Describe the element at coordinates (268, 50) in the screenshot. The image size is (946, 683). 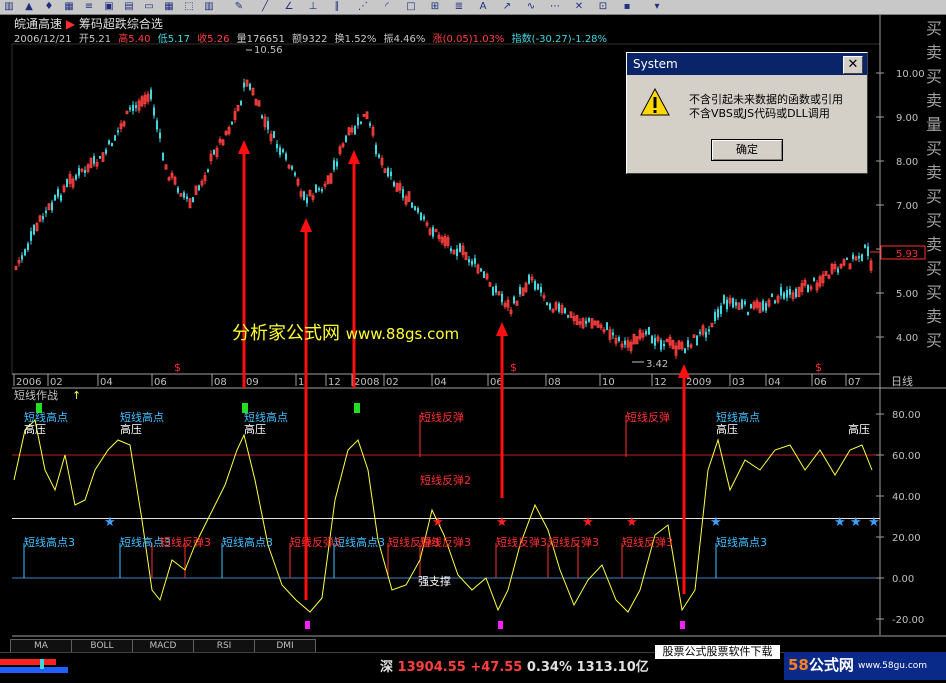
I see `peak-label: 10.56` at that location.